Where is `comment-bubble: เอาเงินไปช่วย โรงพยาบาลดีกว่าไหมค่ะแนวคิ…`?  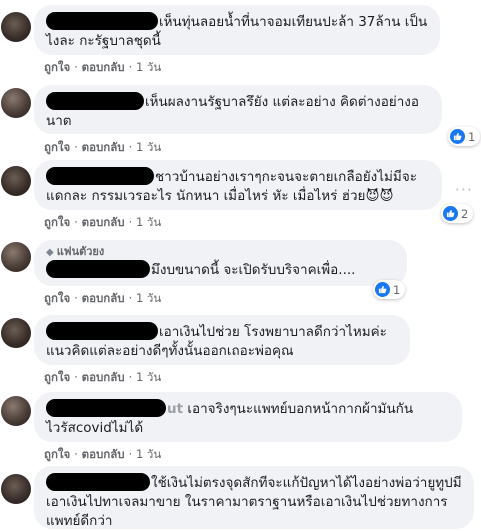
comment-bubble: เอาเงินไปช่วย โรงพยาบาลดีกว่าไหมค่ะแนวคิ… is located at coordinates (222, 340).